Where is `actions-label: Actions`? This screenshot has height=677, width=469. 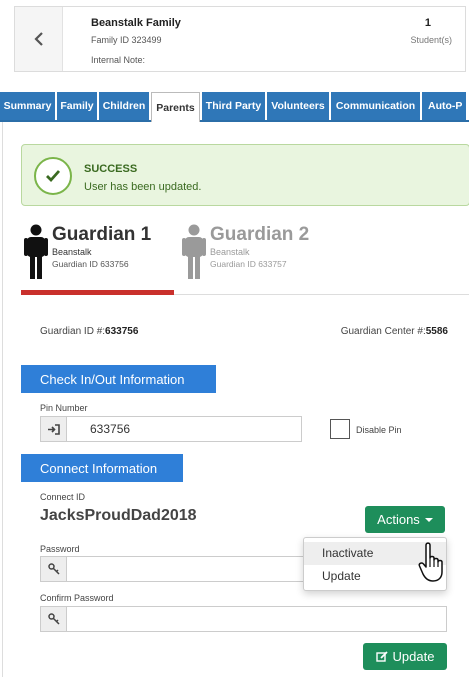
actions-label: Actions is located at coordinates (398, 519).